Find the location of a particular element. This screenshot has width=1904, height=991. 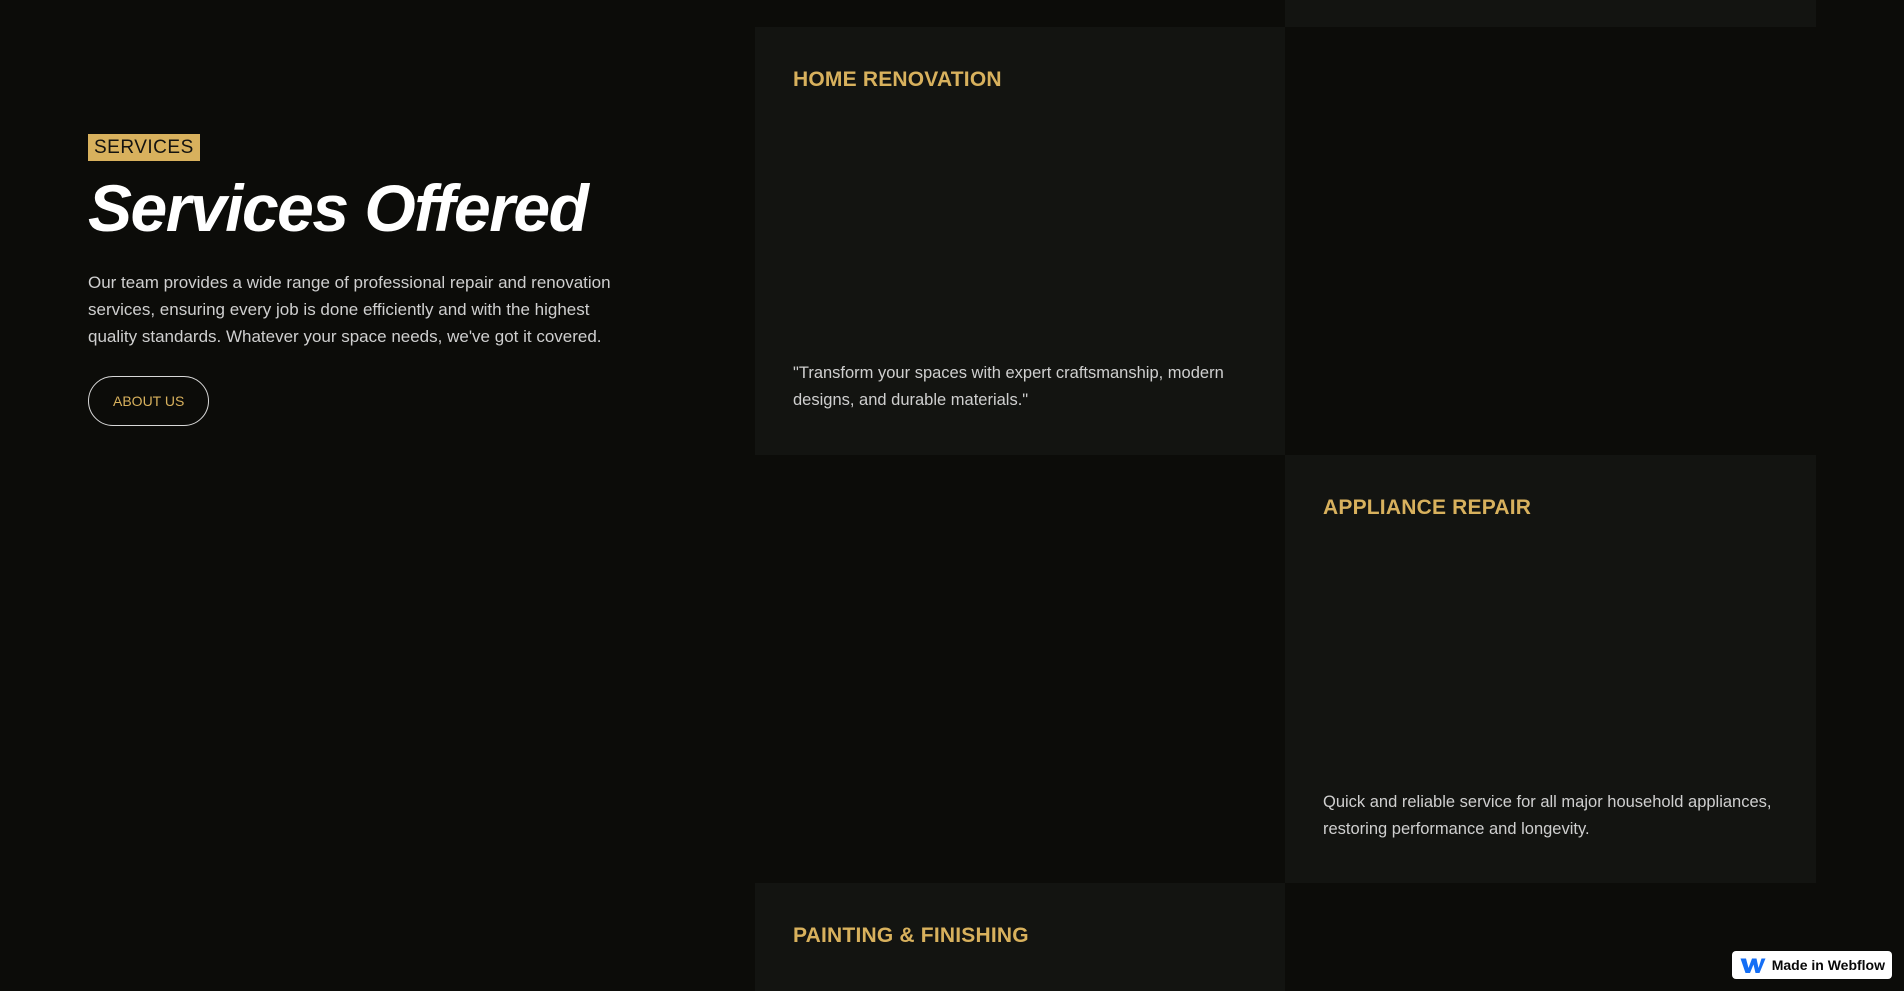

service-title: HOME RENOVATION is located at coordinates (897, 79).